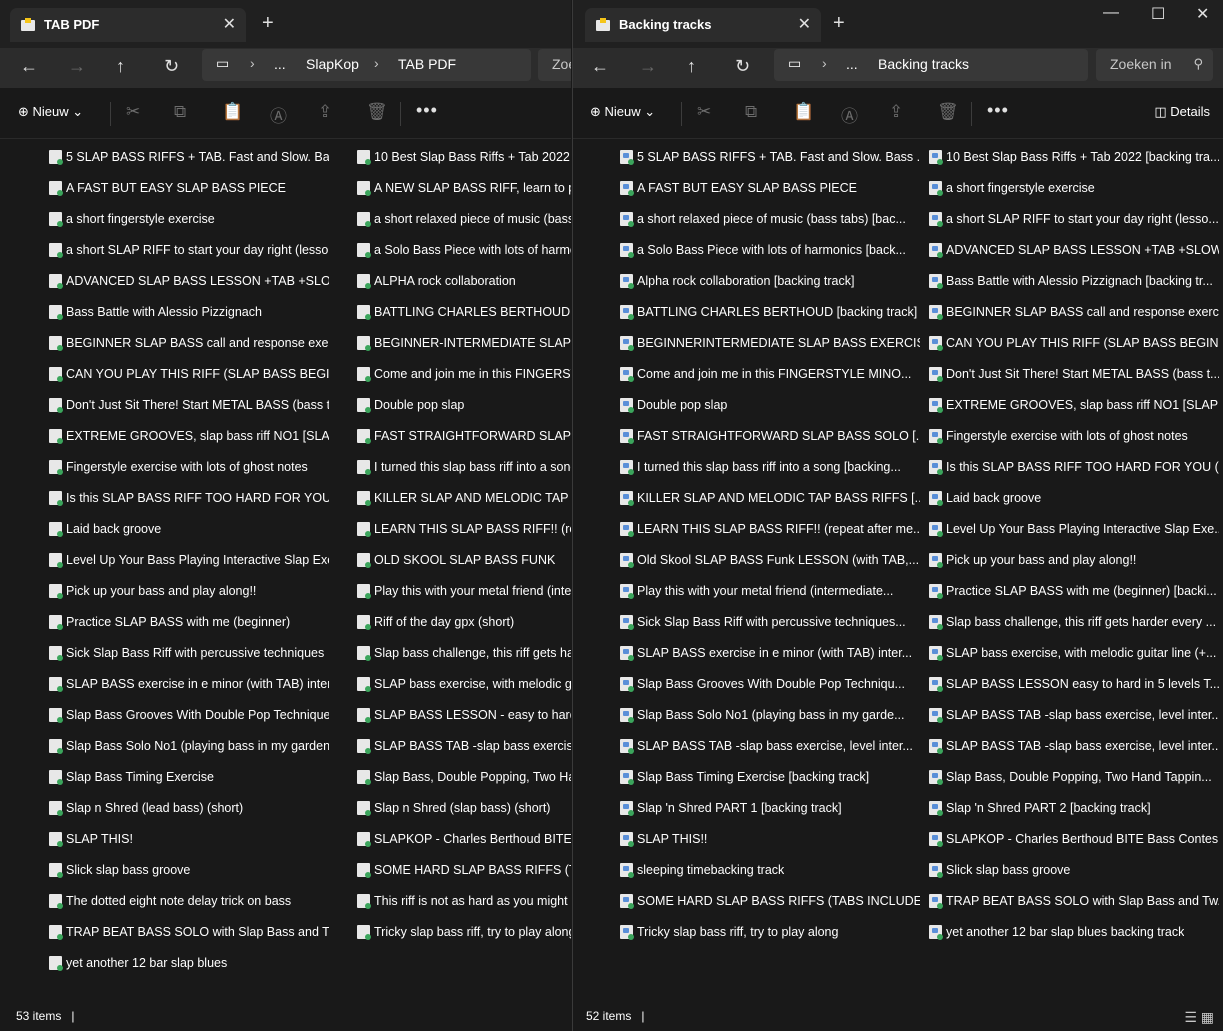  I want to click on file-item: Slap n Shred (slap bass) (short), so click(464, 807).